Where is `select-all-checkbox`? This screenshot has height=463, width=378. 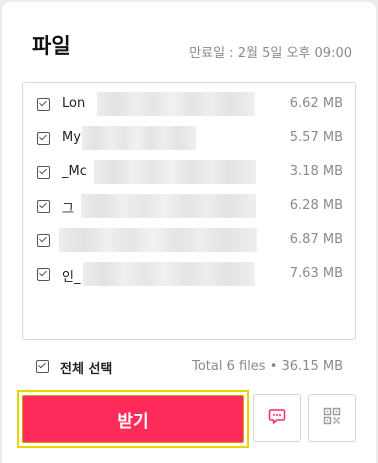 select-all-checkbox is located at coordinates (42, 366).